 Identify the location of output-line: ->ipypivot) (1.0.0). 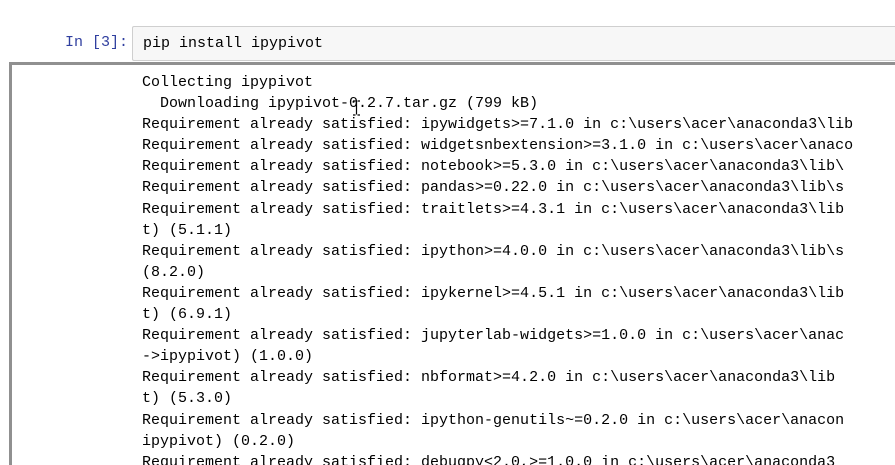
(228, 357).